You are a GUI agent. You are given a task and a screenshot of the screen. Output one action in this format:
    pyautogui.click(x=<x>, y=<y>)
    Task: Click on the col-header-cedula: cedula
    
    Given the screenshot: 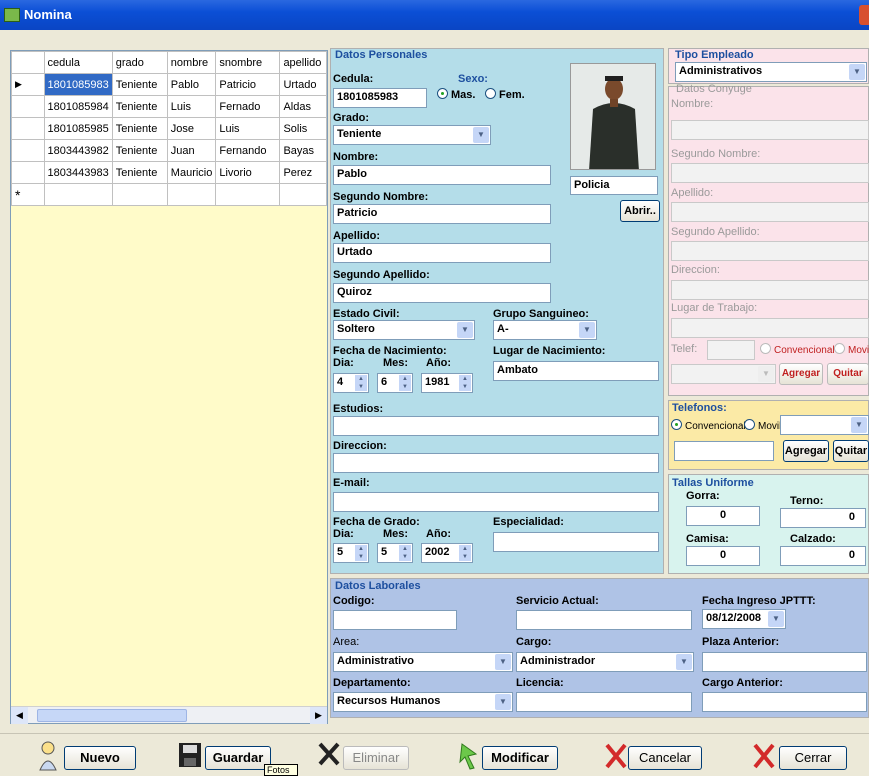 What is the action you would take?
    pyautogui.click(x=78, y=62)
    